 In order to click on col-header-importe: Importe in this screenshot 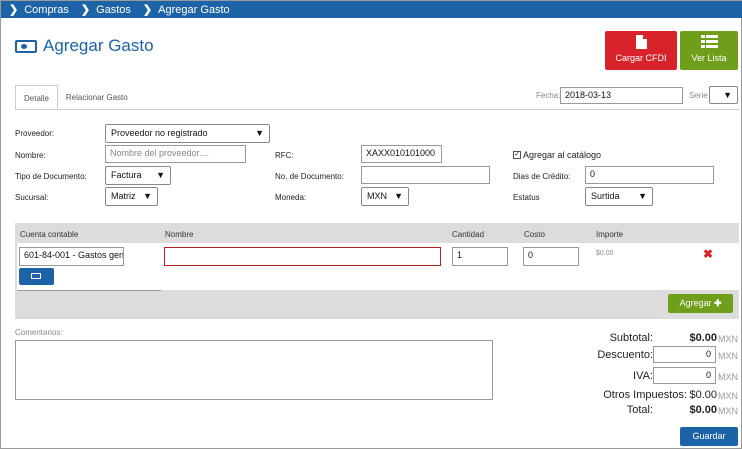, I will do `click(610, 234)`.